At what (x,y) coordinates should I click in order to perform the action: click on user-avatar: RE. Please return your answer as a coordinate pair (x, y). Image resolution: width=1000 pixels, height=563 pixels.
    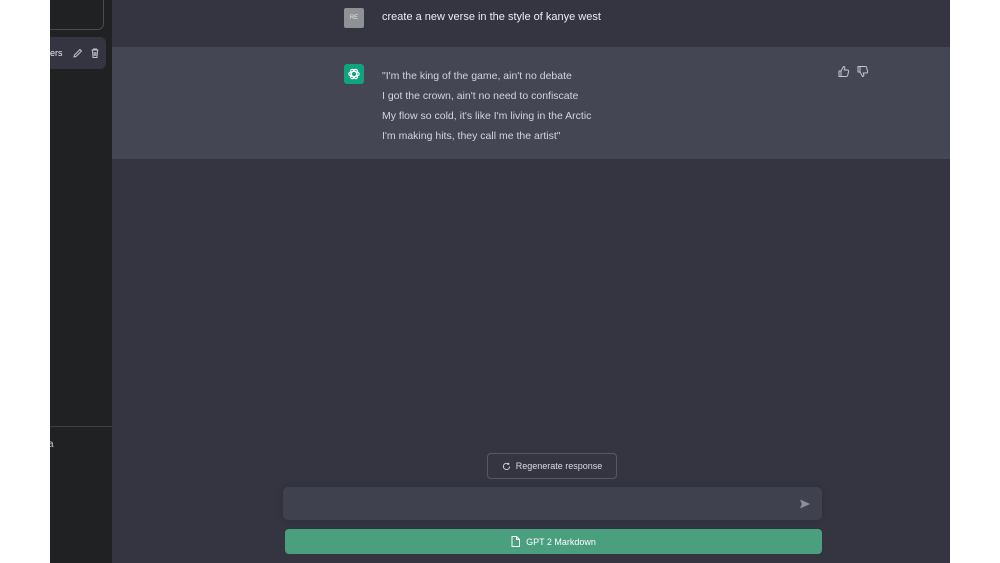
    Looking at the image, I should click on (354, 18).